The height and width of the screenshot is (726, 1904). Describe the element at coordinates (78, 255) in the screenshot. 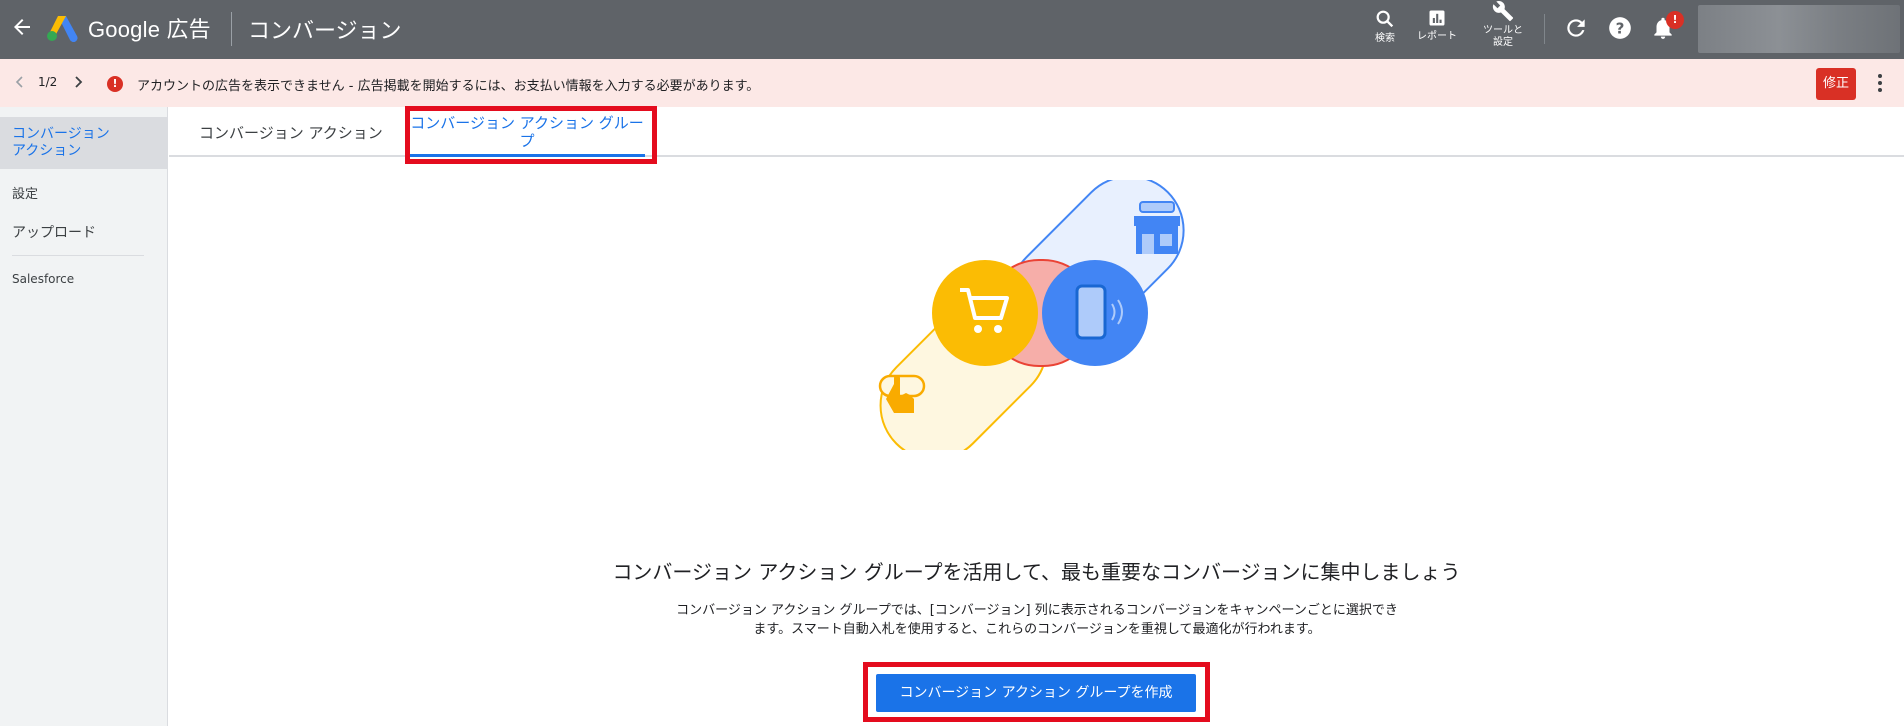

I see `sidebar-divider` at that location.